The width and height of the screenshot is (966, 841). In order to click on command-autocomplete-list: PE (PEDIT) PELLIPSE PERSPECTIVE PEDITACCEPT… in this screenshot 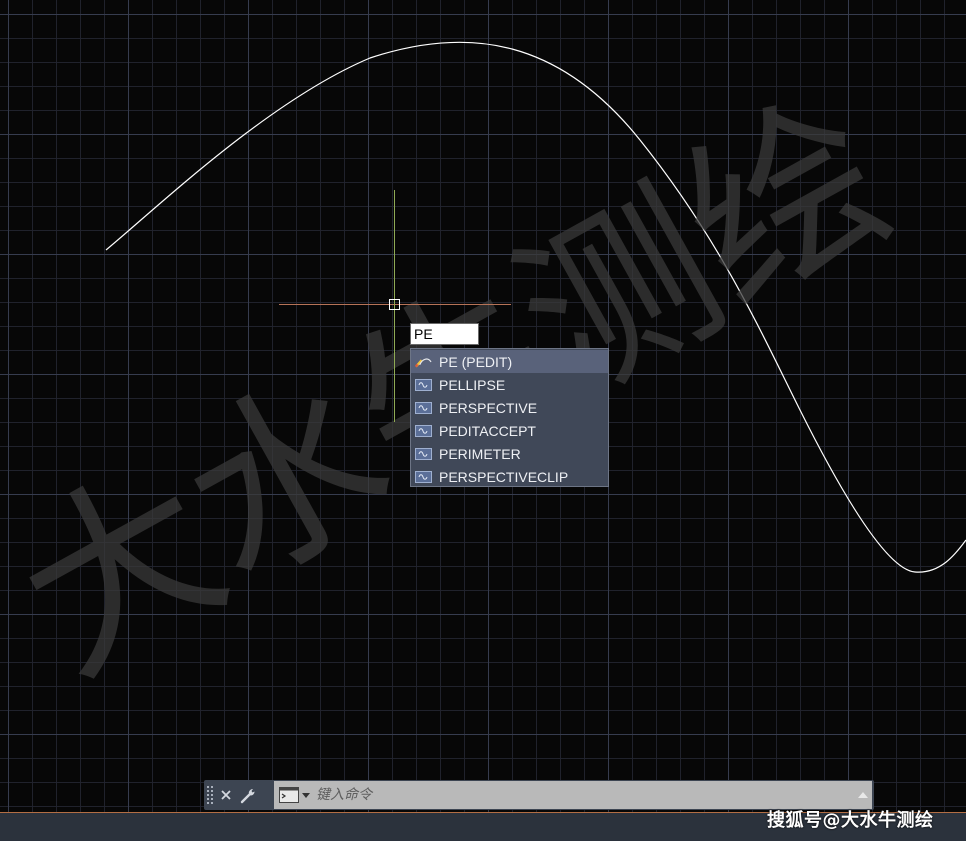, I will do `click(509, 417)`.